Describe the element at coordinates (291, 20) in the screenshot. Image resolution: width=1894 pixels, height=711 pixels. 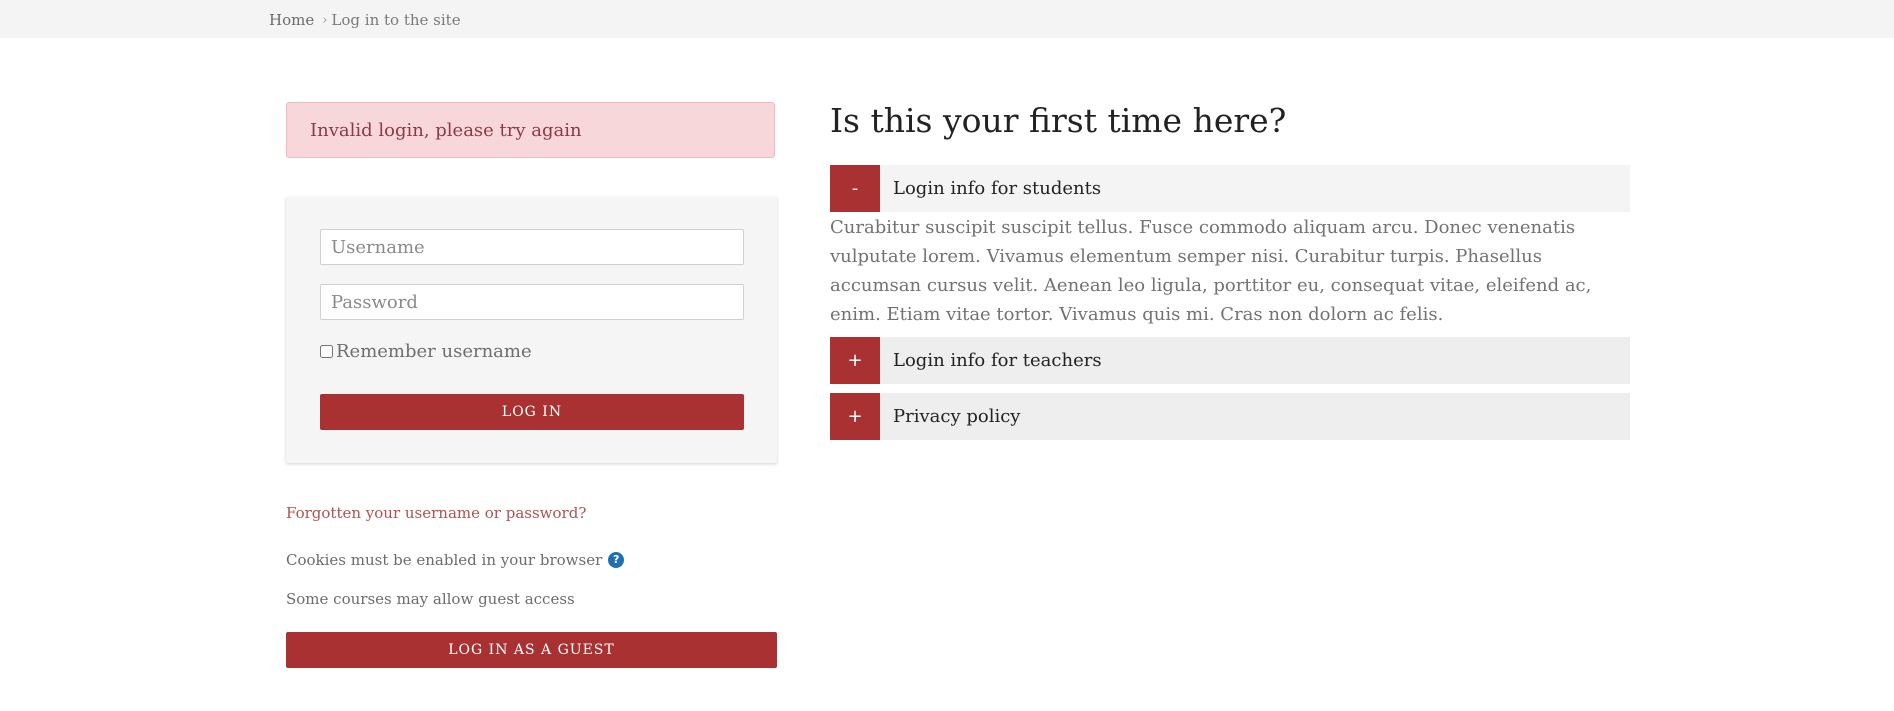
I see `breadcrumb-home-link: Home` at that location.